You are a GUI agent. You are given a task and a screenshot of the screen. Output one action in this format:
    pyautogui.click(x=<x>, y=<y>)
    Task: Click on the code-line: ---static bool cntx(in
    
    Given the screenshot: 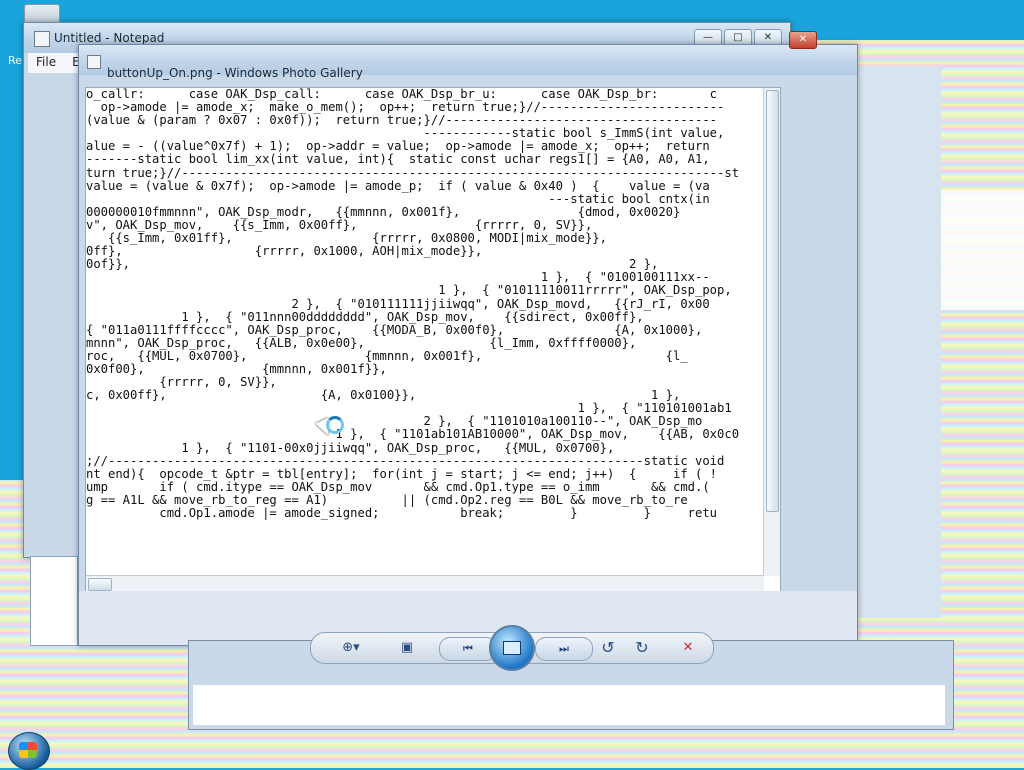 What is the action you would take?
    pyautogui.click(x=398, y=198)
    